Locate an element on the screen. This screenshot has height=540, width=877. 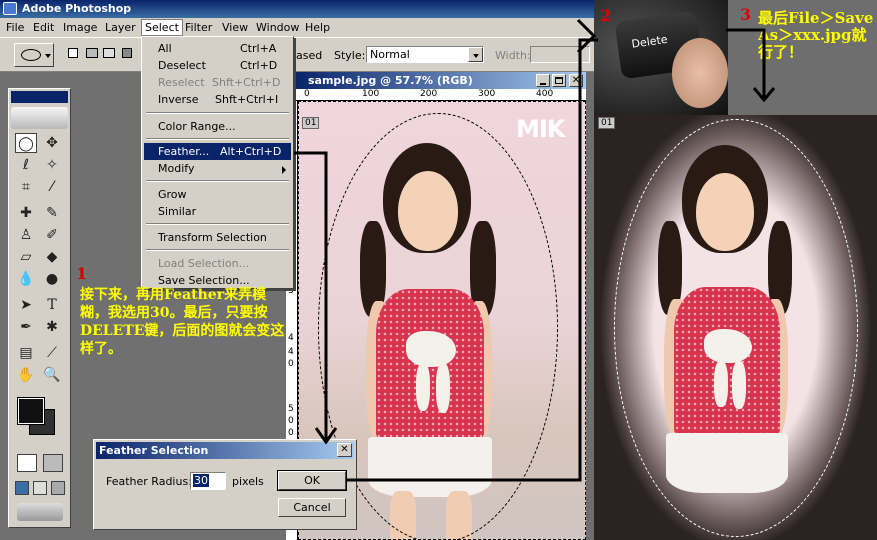
menu-shortcut: Shft+Ctrl+D is located at coordinates (246, 82).